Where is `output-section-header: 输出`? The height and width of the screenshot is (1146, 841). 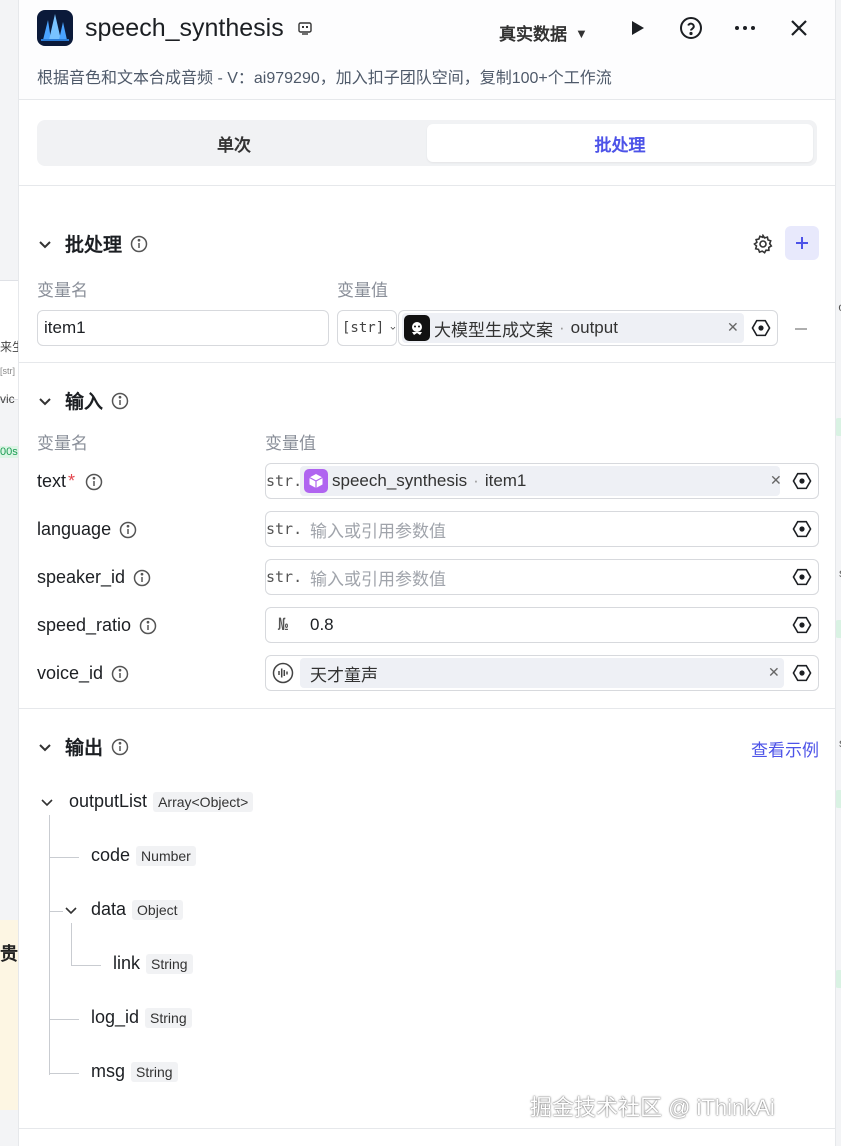 output-section-header: 输出 is located at coordinates (83, 746).